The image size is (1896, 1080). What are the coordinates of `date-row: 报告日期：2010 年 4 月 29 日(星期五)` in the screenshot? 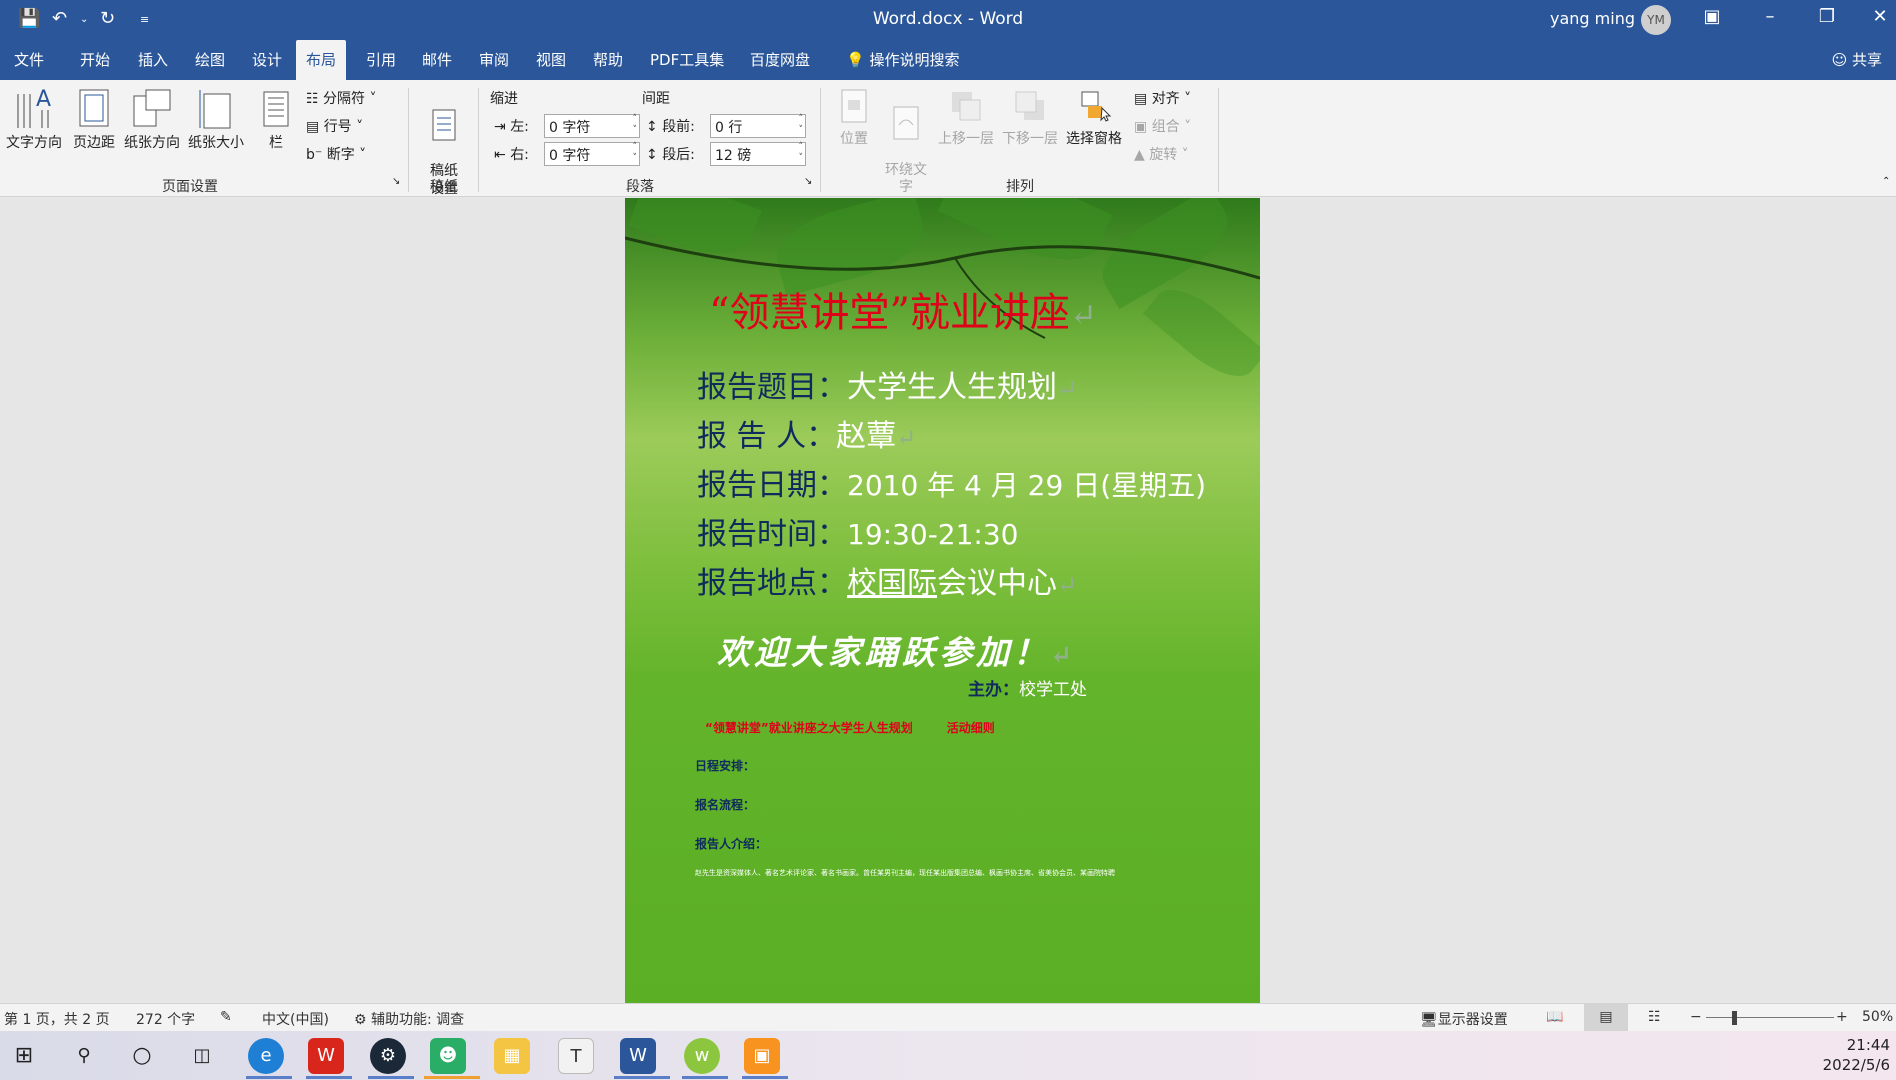 It's located at (951, 482).